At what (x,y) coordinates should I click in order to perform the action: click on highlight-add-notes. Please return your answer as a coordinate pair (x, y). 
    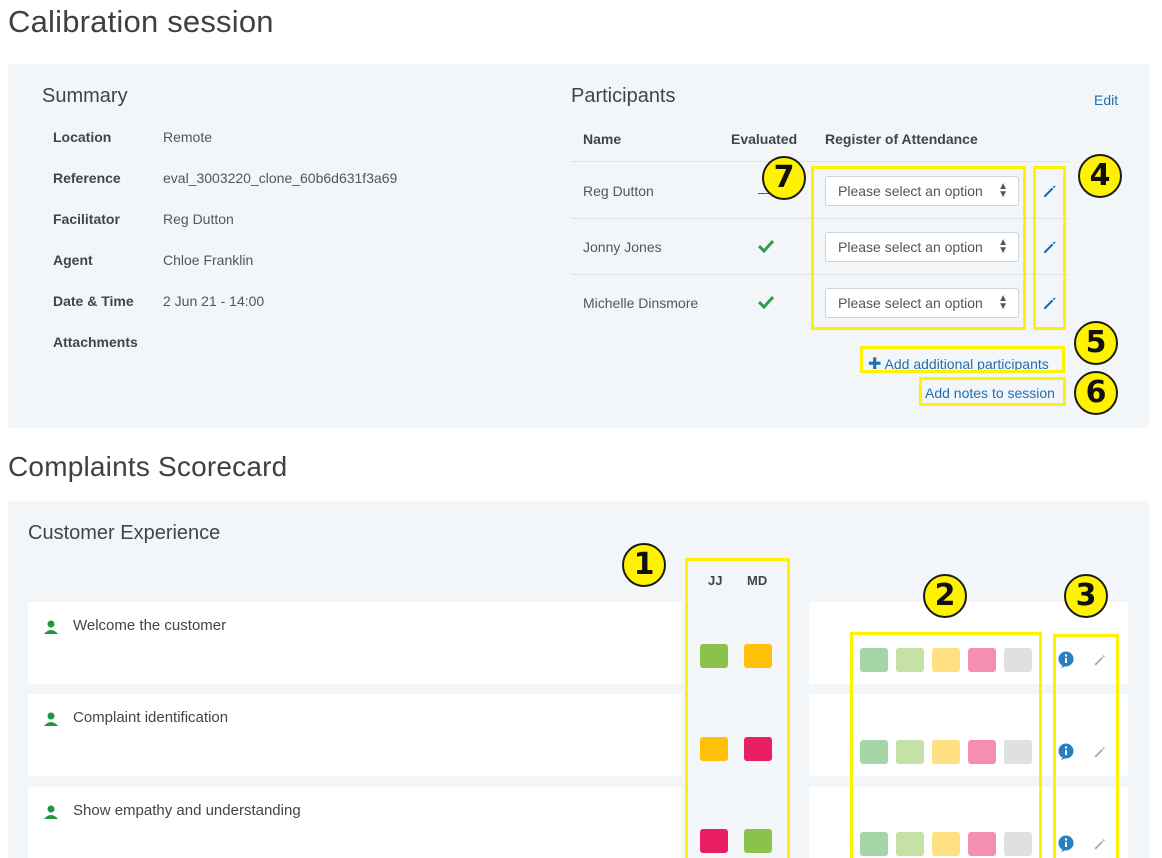
    Looking at the image, I should click on (992, 391).